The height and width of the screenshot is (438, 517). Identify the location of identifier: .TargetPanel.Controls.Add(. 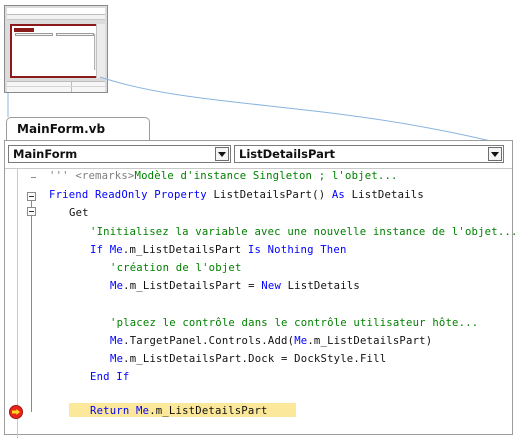
(209, 341).